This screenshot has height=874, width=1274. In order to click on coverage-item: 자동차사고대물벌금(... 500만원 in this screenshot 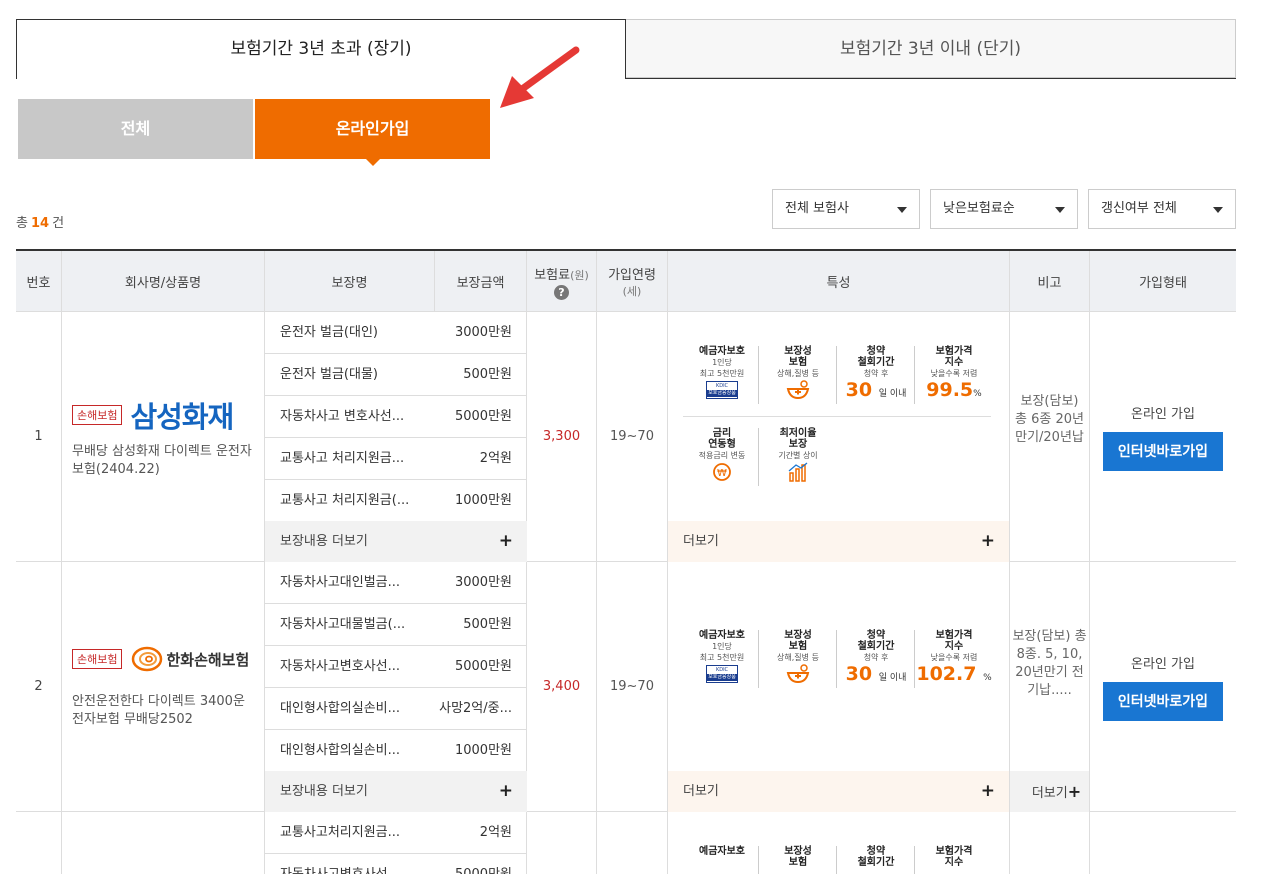, I will do `click(396, 625)`.